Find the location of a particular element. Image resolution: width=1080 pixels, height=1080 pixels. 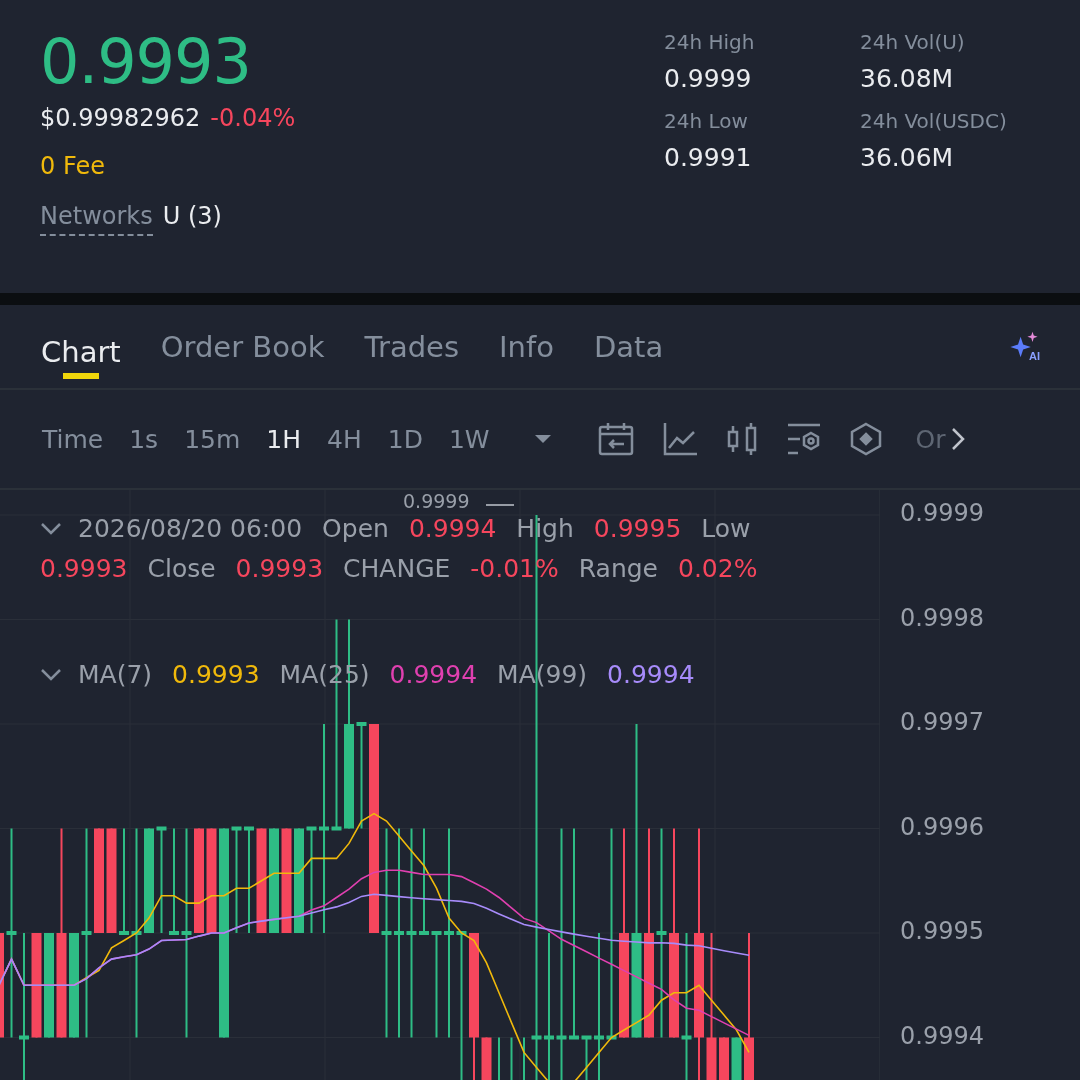

candle-info-label: 2026/08/20 06:00 is located at coordinates (190, 529).